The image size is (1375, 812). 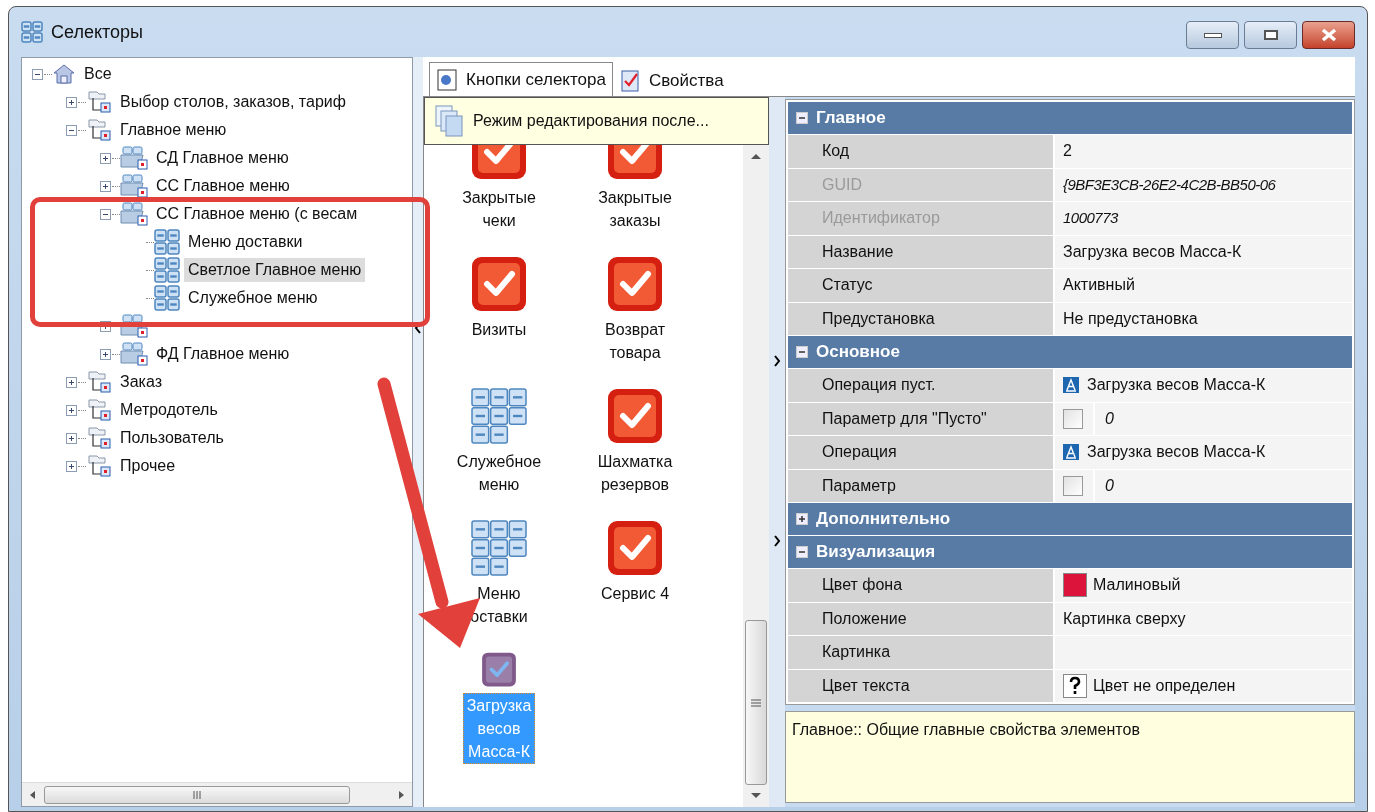 I want to click on property-label: Идентификатор, so click(x=881, y=218).